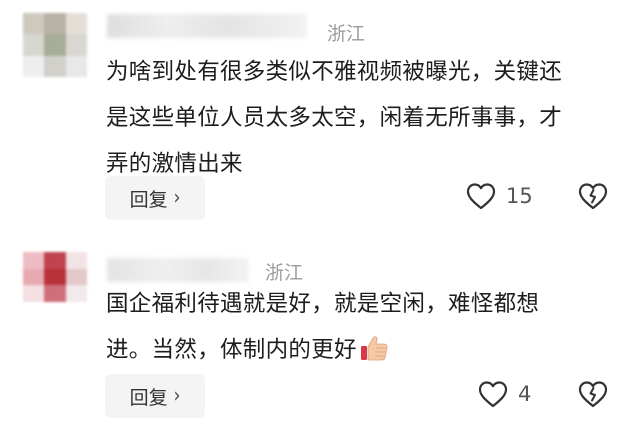 This screenshot has width=640, height=444. What do you see at coordinates (519, 196) in the screenshot?
I see `like-count: 15` at bounding box center [519, 196].